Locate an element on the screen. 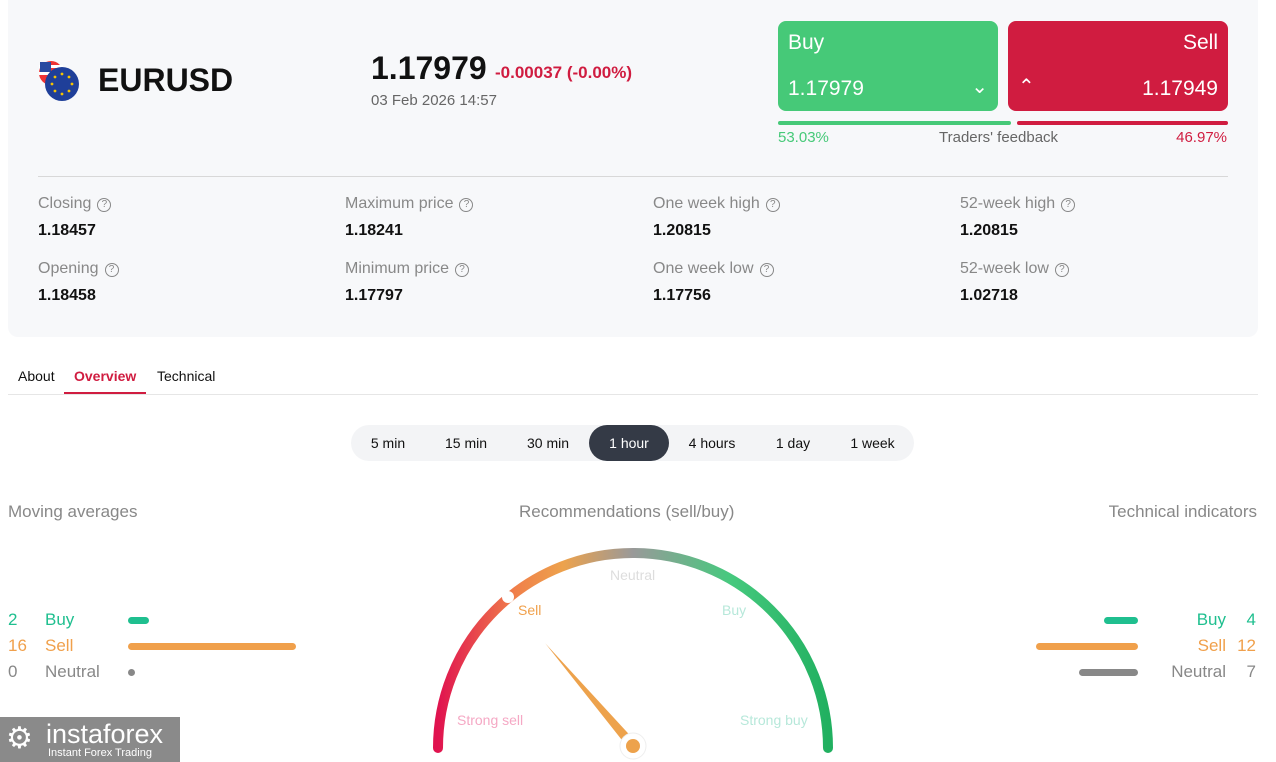 This screenshot has width=1276, height=762. gauge-label-sell: Sell is located at coordinates (529, 610).